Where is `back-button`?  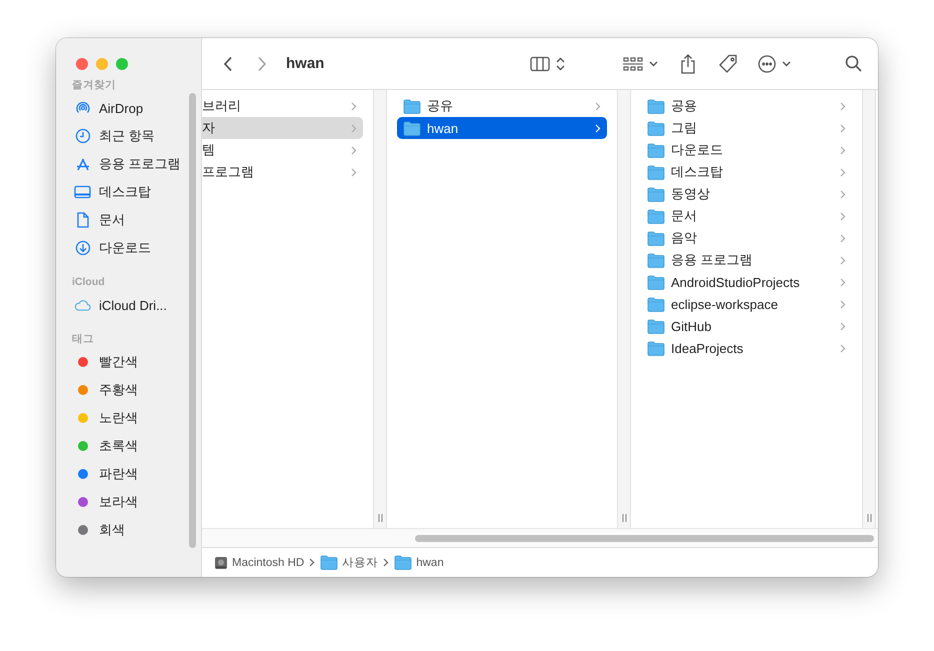
back-button is located at coordinates (228, 64).